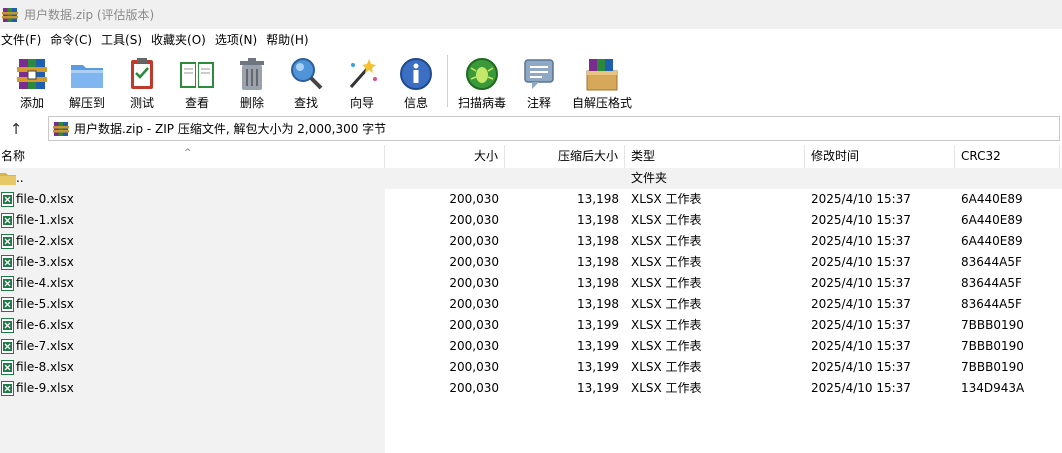 This screenshot has height=453, width=1062. What do you see at coordinates (554, 128) in the screenshot?
I see `path-field: 用户数据.zip - ZIP 压缩文件, 解包大小为 2,000,300 字节` at bounding box center [554, 128].